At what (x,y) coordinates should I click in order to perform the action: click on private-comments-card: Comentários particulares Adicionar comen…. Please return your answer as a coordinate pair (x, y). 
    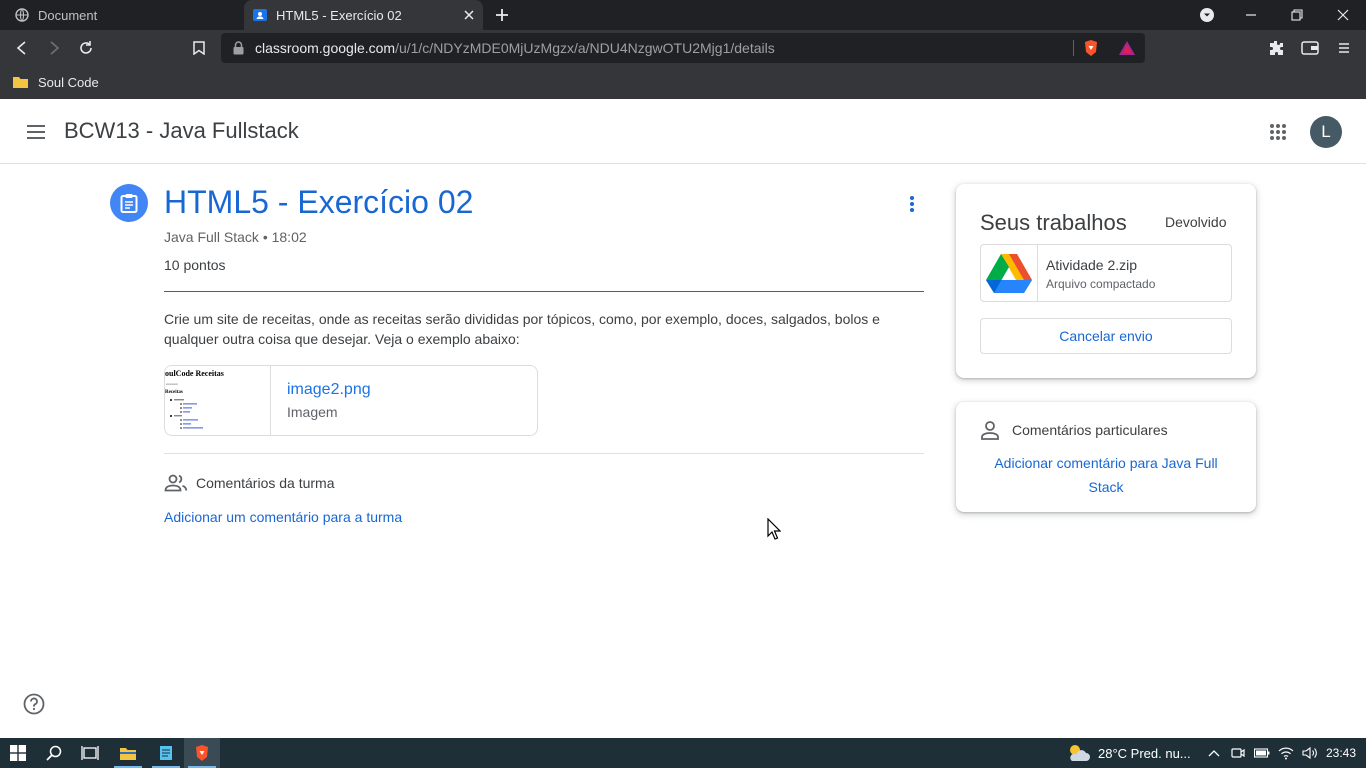
    Looking at the image, I should click on (1106, 457).